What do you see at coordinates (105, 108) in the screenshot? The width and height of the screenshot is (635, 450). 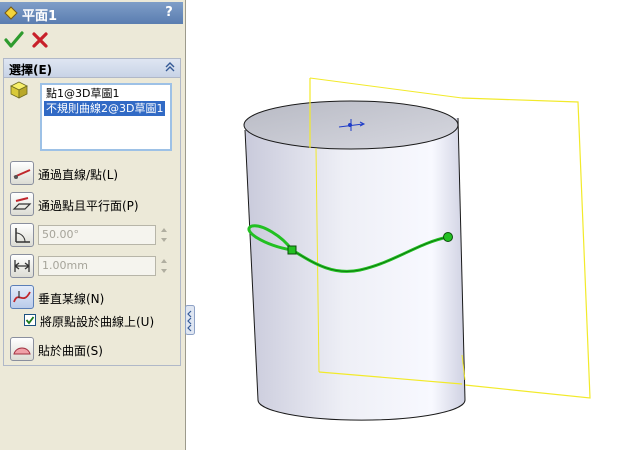 I see `selection-list-item-selected: 不規則曲線2@3D草圖1` at bounding box center [105, 108].